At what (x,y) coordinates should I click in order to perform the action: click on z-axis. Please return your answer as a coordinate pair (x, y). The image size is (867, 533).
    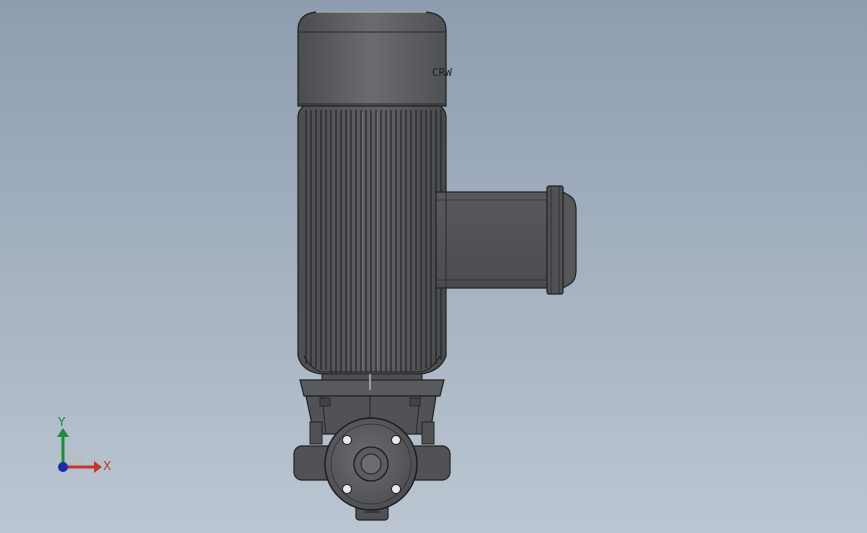
    Looking at the image, I should click on (63, 467).